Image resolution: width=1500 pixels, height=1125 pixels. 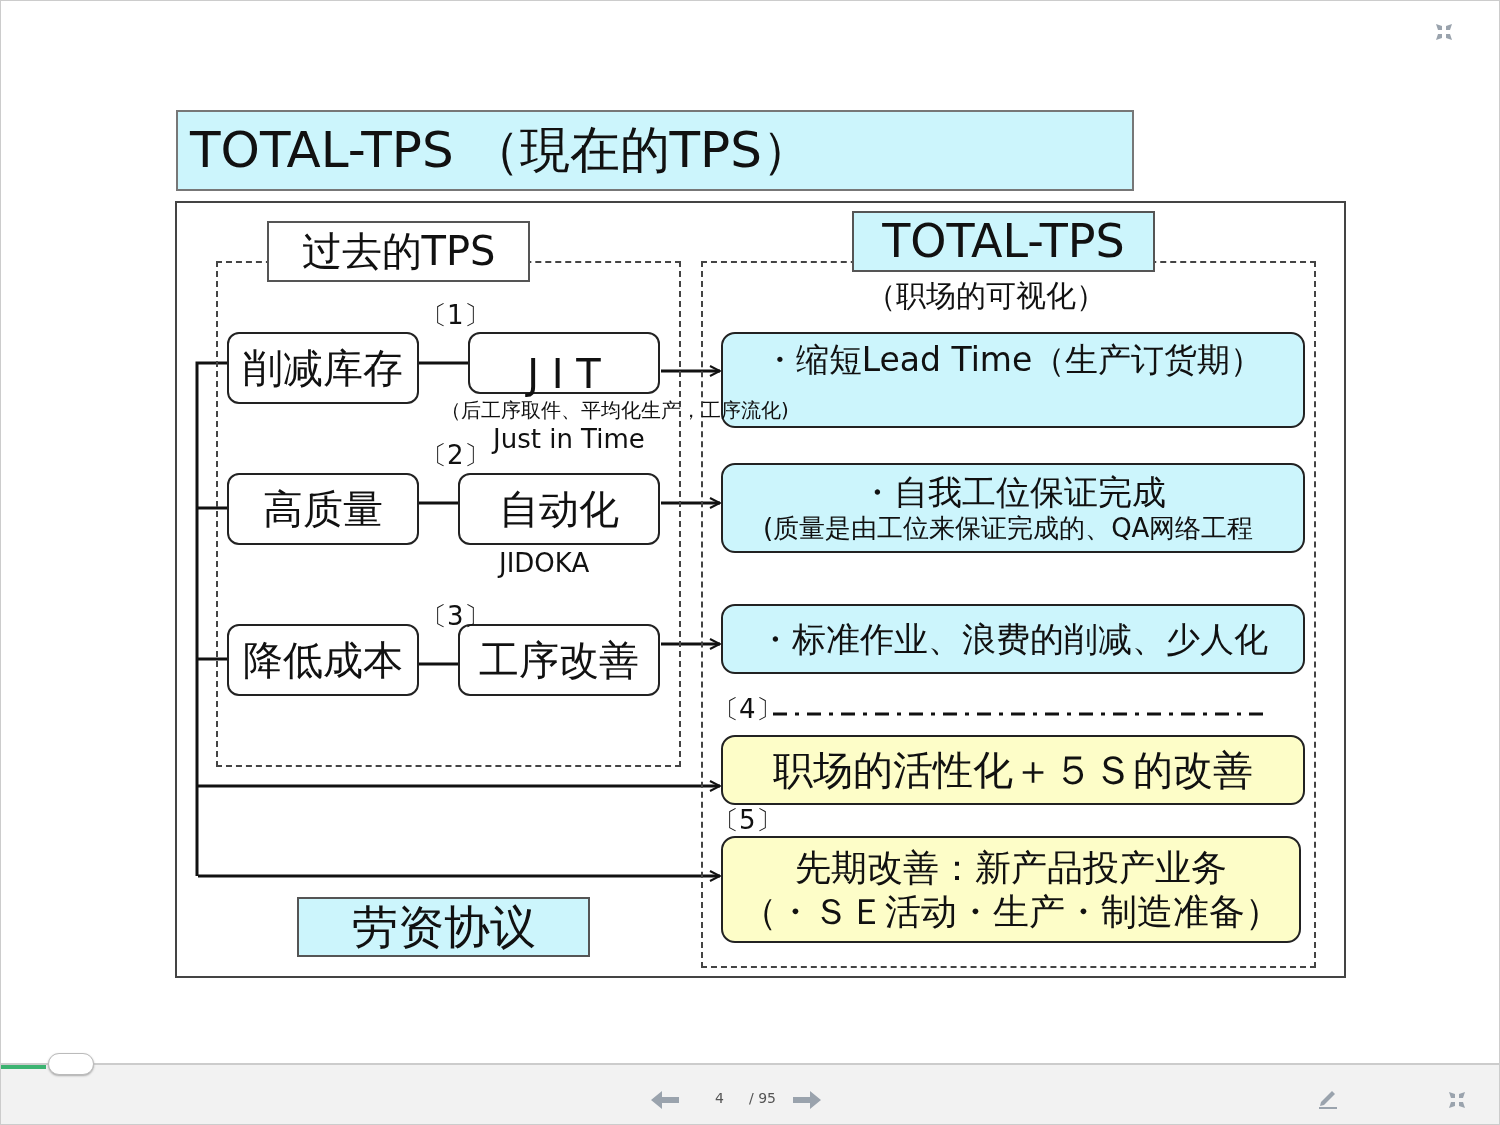 What do you see at coordinates (569, 439) in the screenshot?
I see `method-caption: Just in Time` at bounding box center [569, 439].